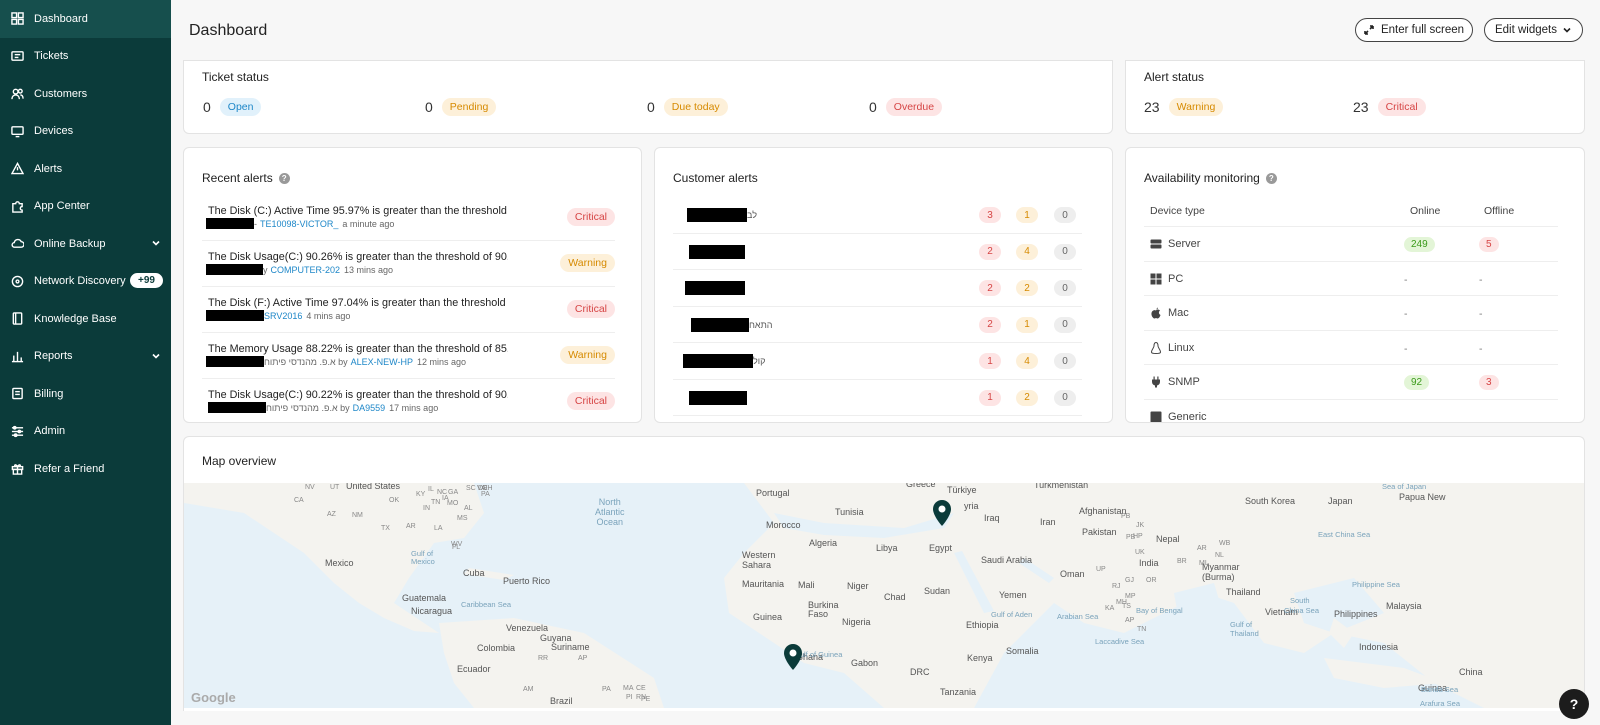  I want to click on other-count: 0, so click(1065, 251).